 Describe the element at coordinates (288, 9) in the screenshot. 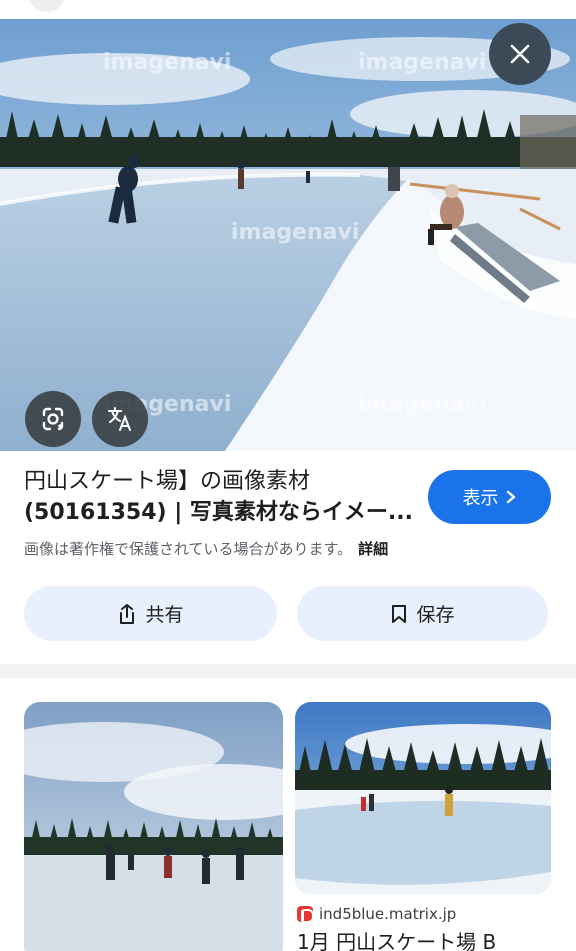

I see `top-strip` at that location.